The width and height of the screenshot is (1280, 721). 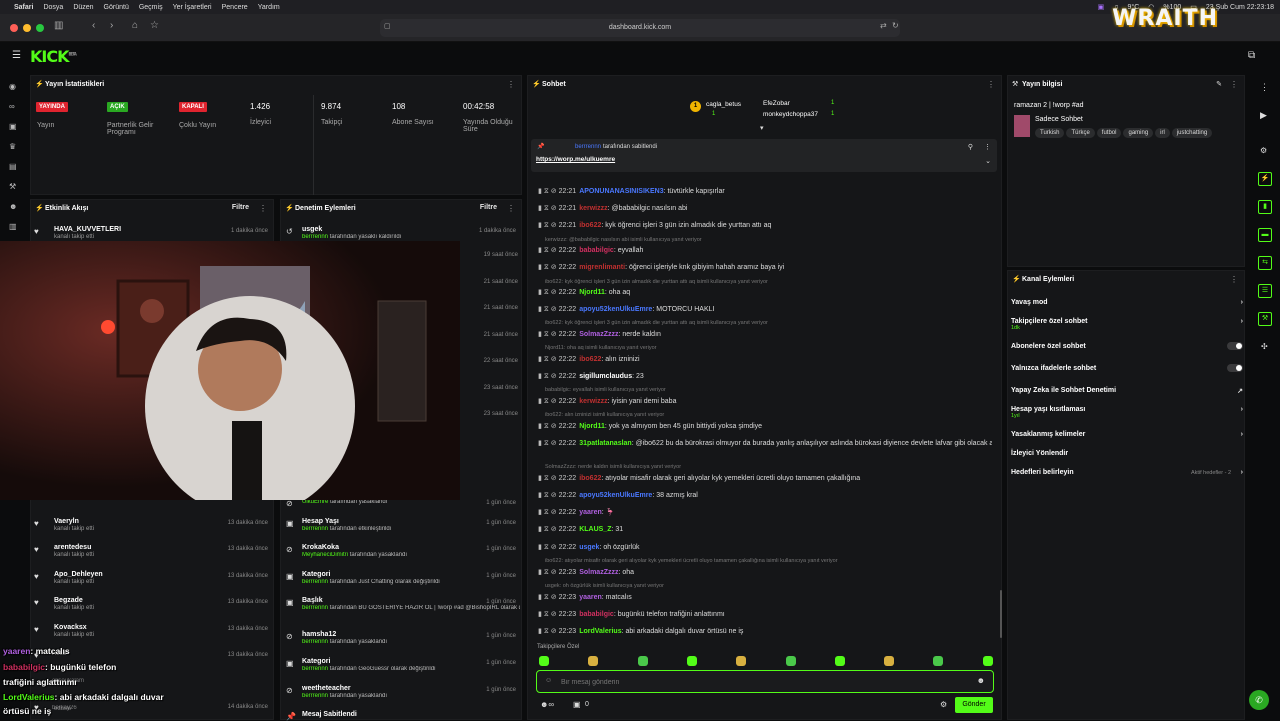 What do you see at coordinates (1265, 179) in the screenshot?
I see `quick-action-bolt-icon: ⚡` at bounding box center [1265, 179].